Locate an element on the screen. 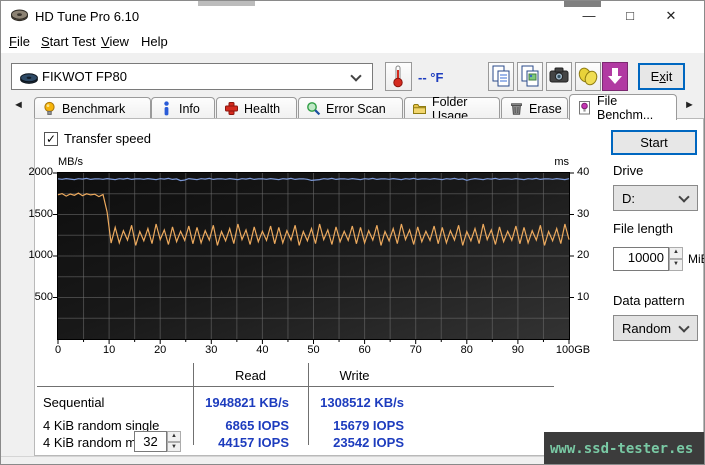  app-disk-icon is located at coordinates (19, 15).